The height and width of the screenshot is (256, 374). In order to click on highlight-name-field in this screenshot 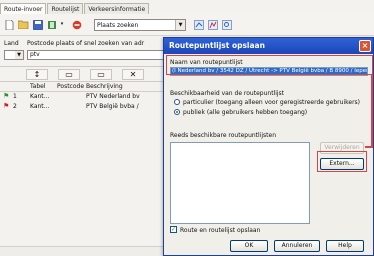, I will do `click(269, 65)`.